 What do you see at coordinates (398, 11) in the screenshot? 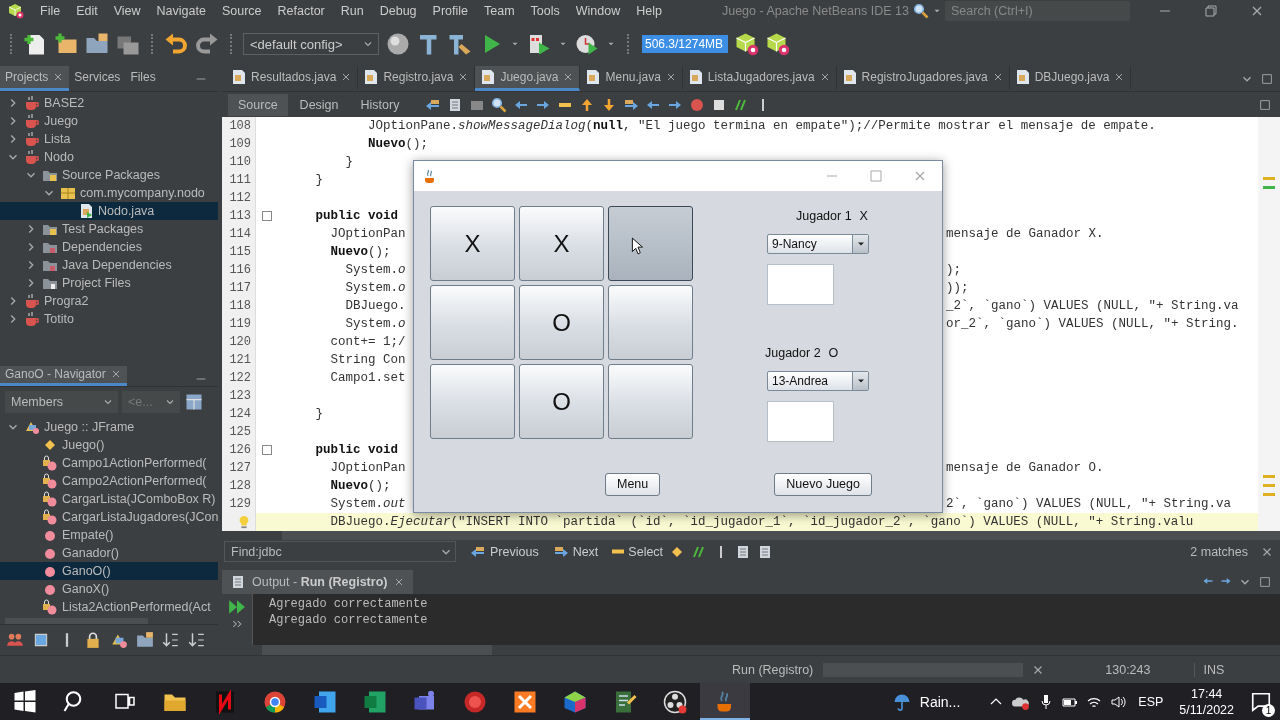
I see `menu-item: Debug` at bounding box center [398, 11].